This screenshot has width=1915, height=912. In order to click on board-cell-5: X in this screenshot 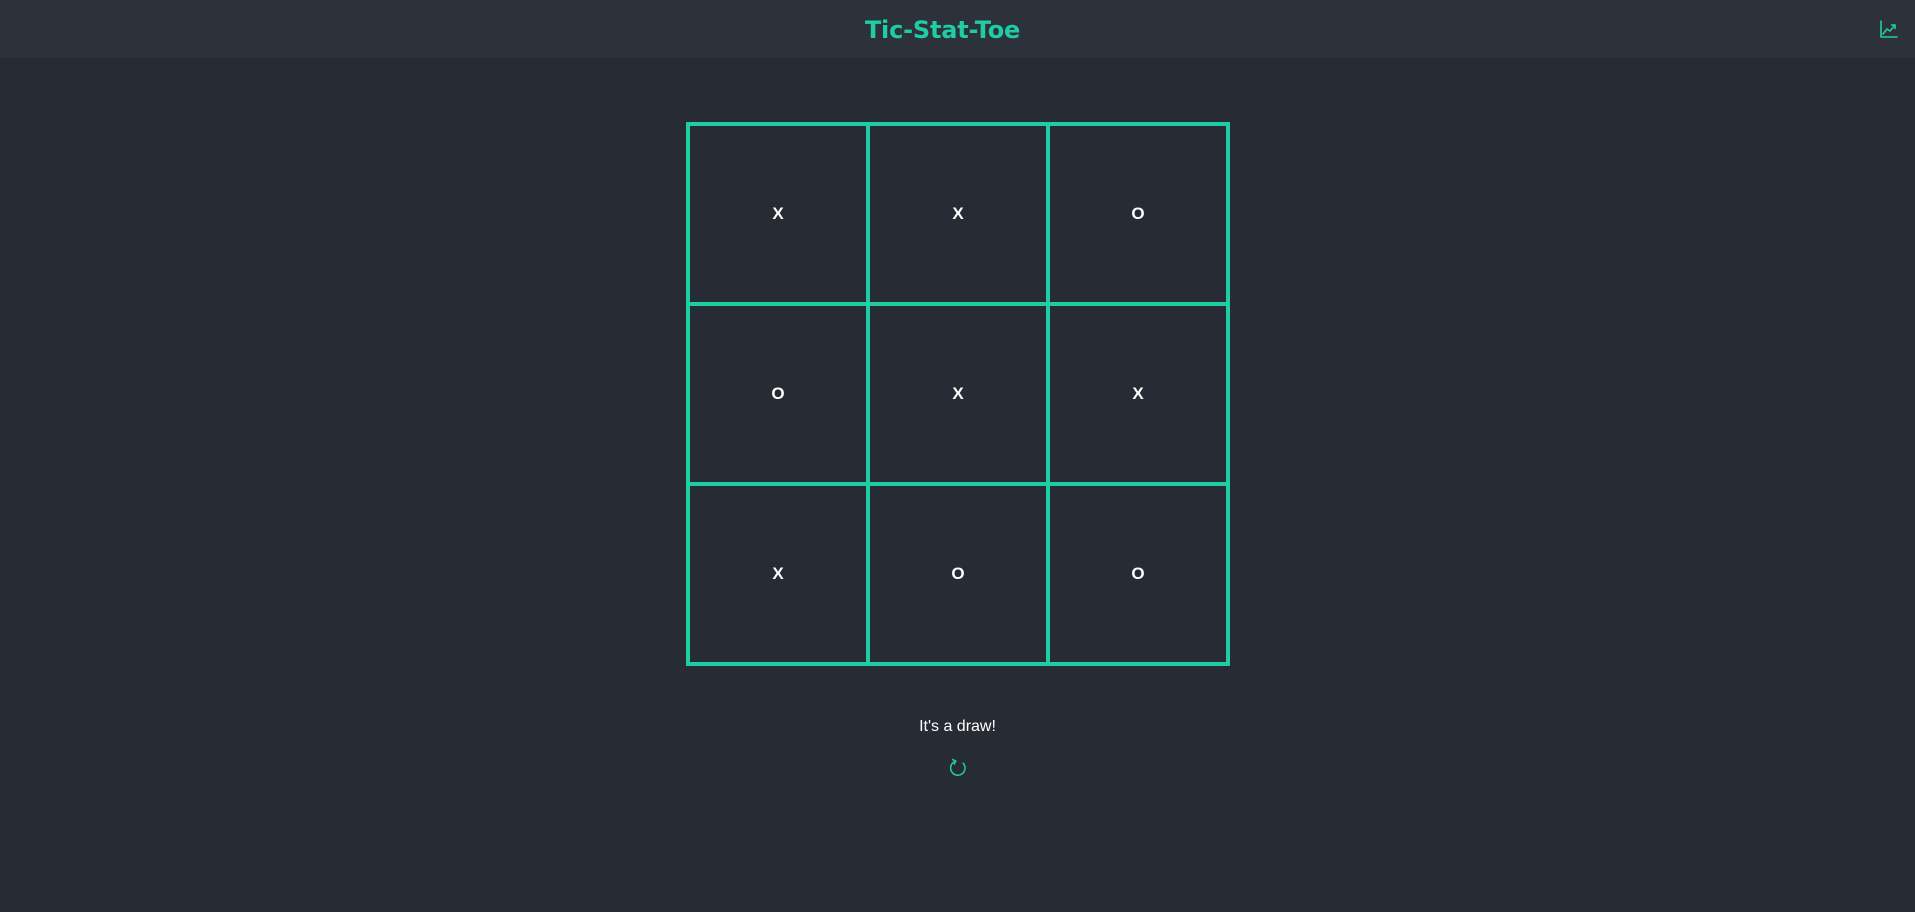, I will do `click(958, 394)`.